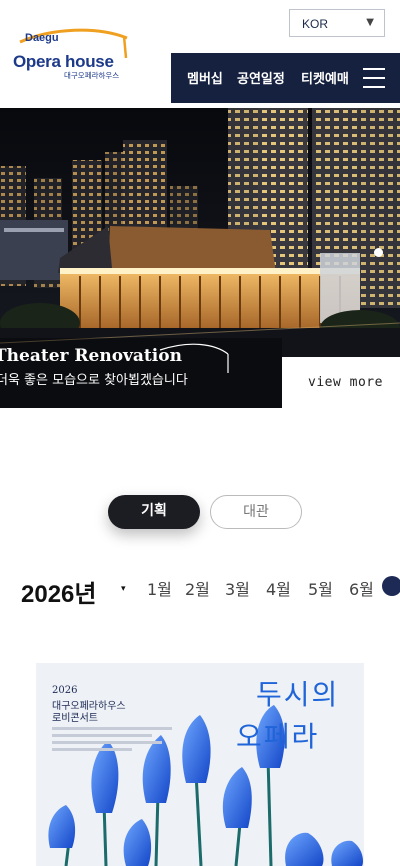  Describe the element at coordinates (374, 78) in the screenshot. I see `hamburger-menu-icon` at that location.